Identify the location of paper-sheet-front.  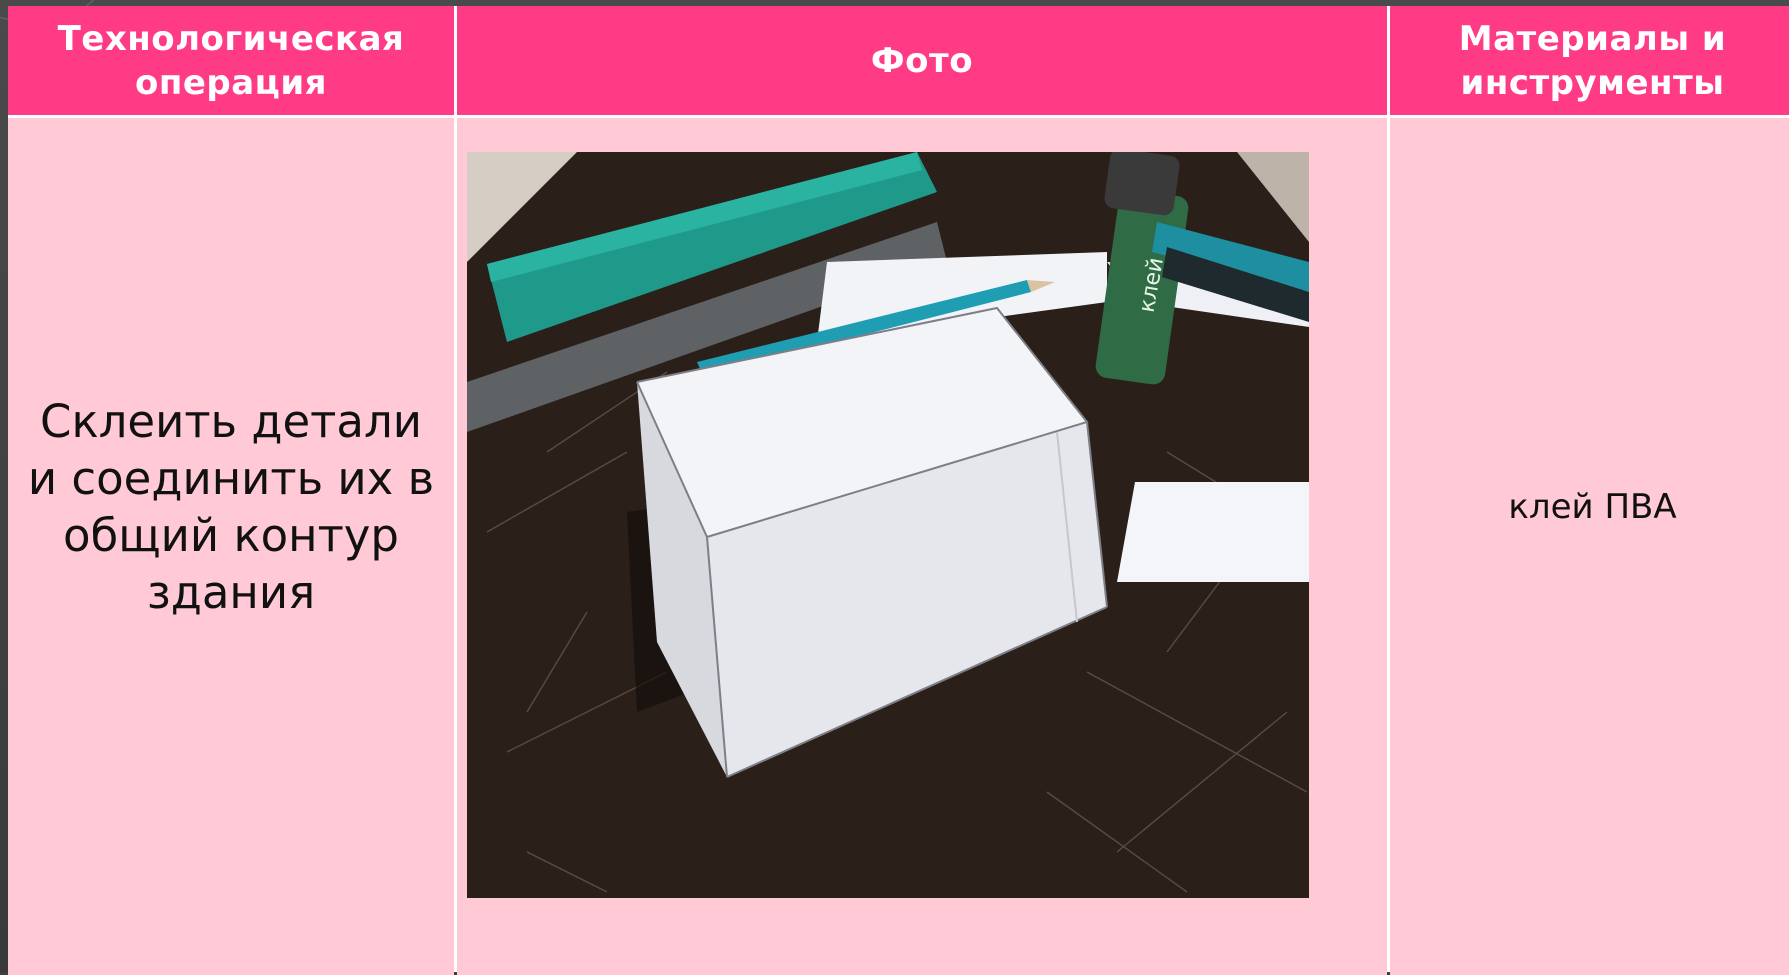
(1213, 532).